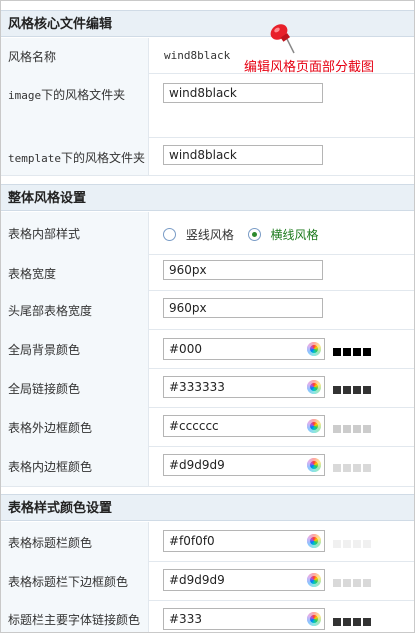 Image resolution: width=415 pixels, height=633 pixels. I want to click on row-table-width: 表格宽度 960px, so click(207, 272).